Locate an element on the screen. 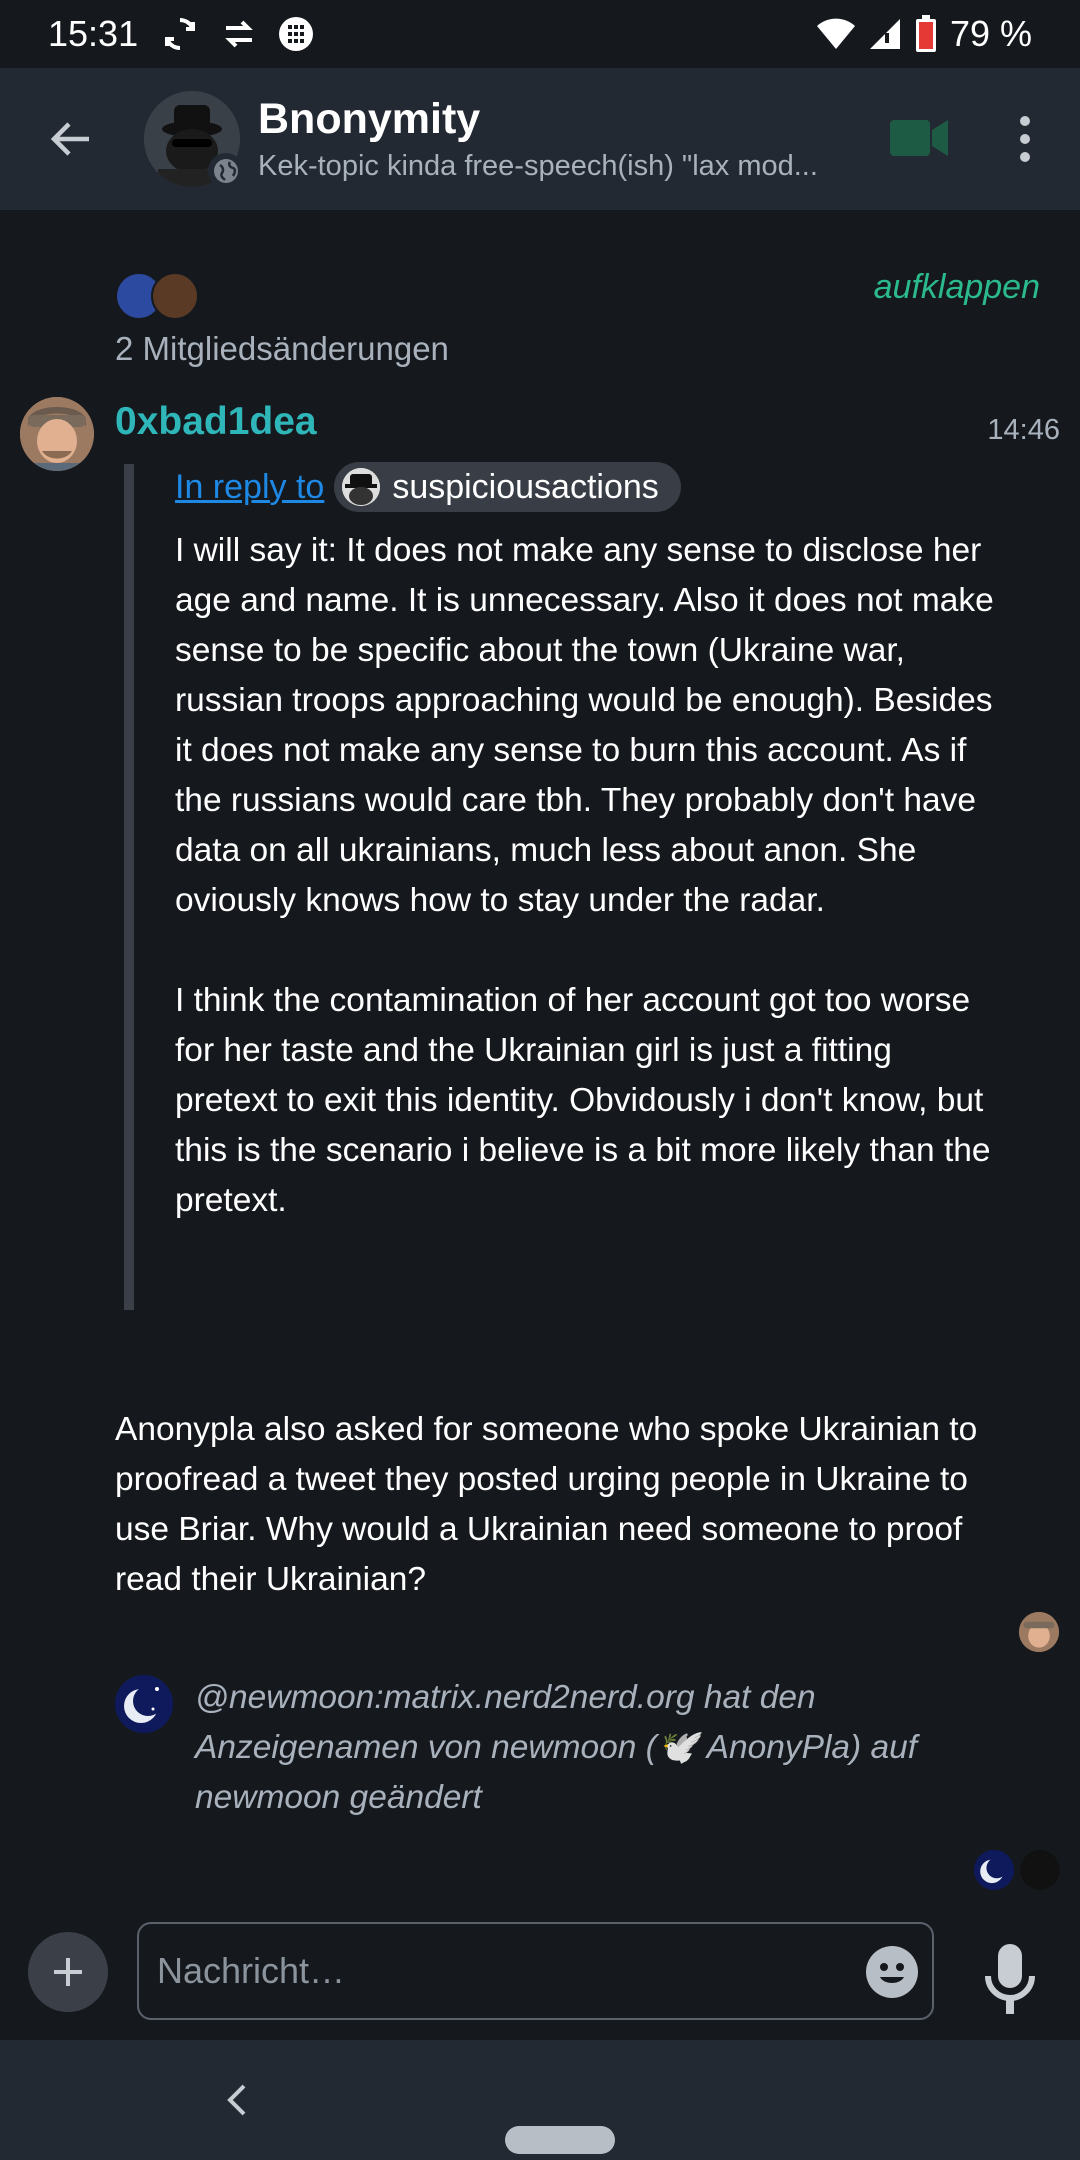  public-room-icon is located at coordinates (226, 171).